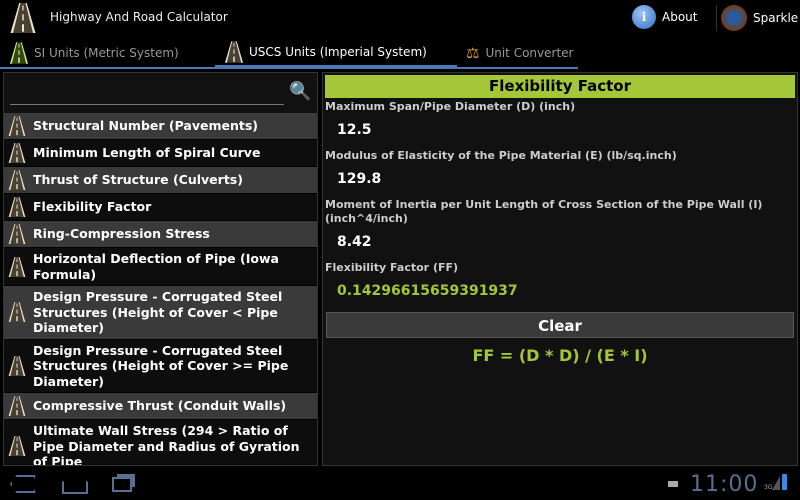 This screenshot has width=800, height=500. I want to click on list-item-label: Flexibility Factor, so click(92, 207).